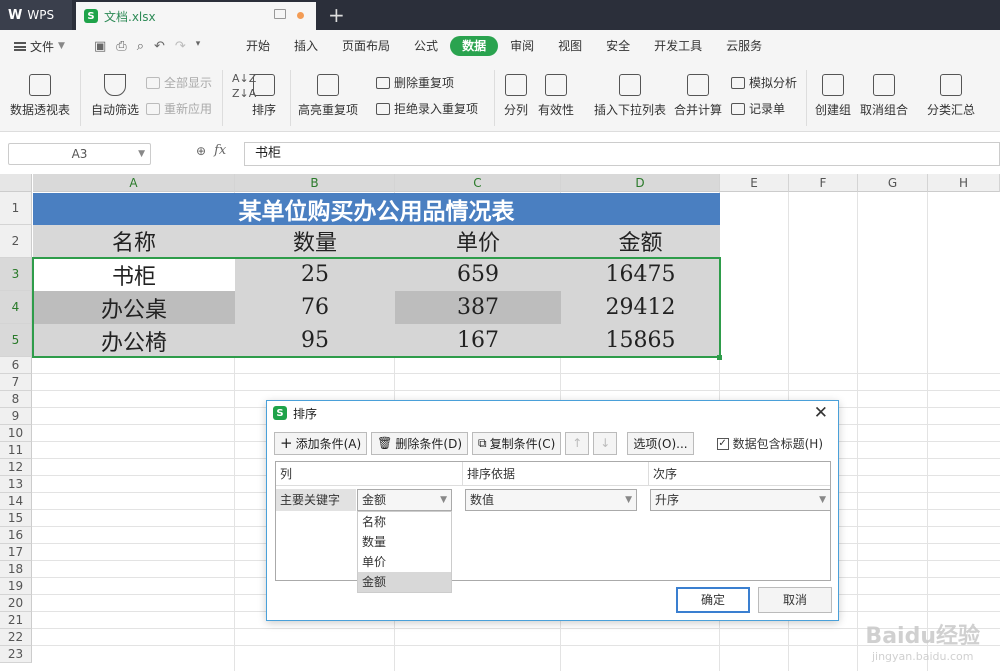 The image size is (1000, 671). Describe the element at coordinates (79, 154) in the screenshot. I see `name-box: A3 ▼` at that location.